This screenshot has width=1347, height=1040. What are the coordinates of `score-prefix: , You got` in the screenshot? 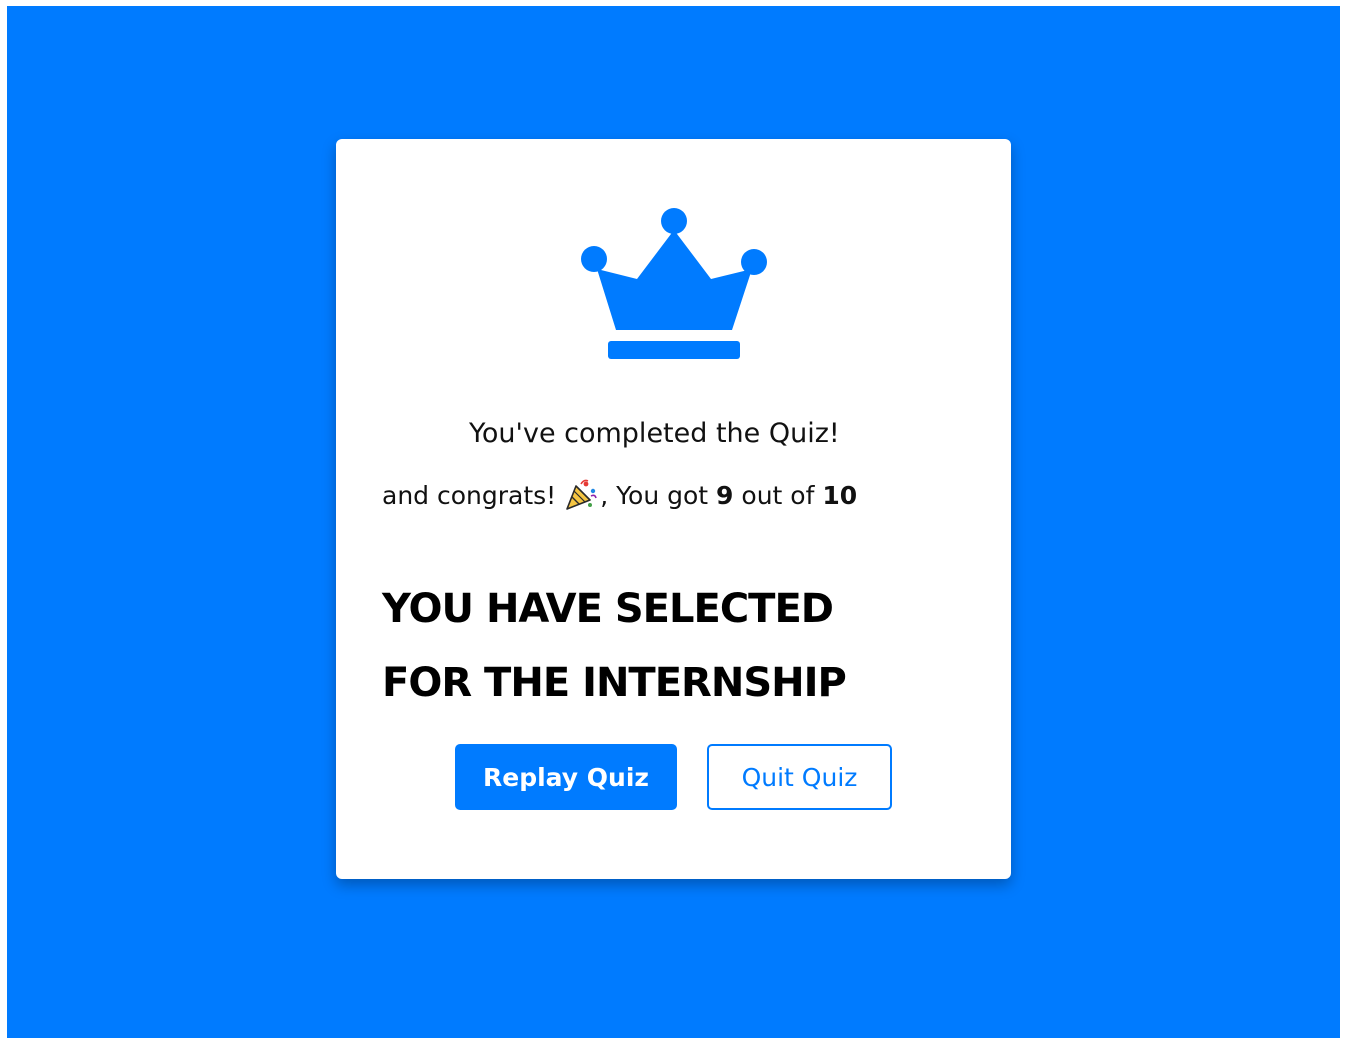 It's located at (654, 495).